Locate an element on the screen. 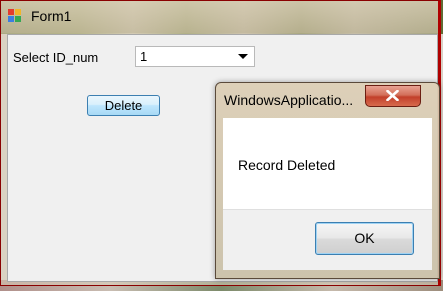 This screenshot has width=443, height=291. message-box-body: Record Deleted is located at coordinates (327, 163).